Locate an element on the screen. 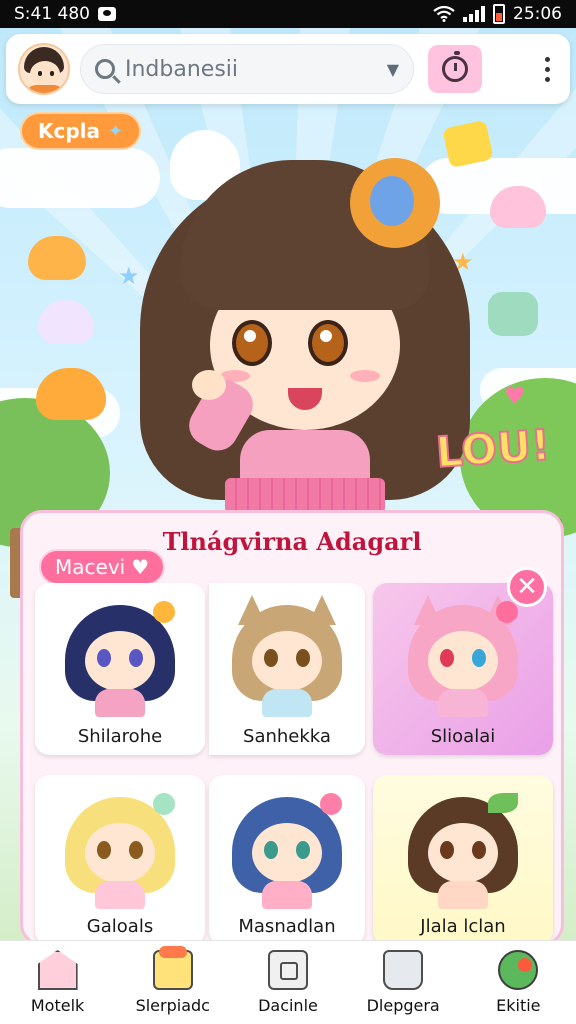  nav-item-slerpiadc: Slerpiadc is located at coordinates (173, 980).